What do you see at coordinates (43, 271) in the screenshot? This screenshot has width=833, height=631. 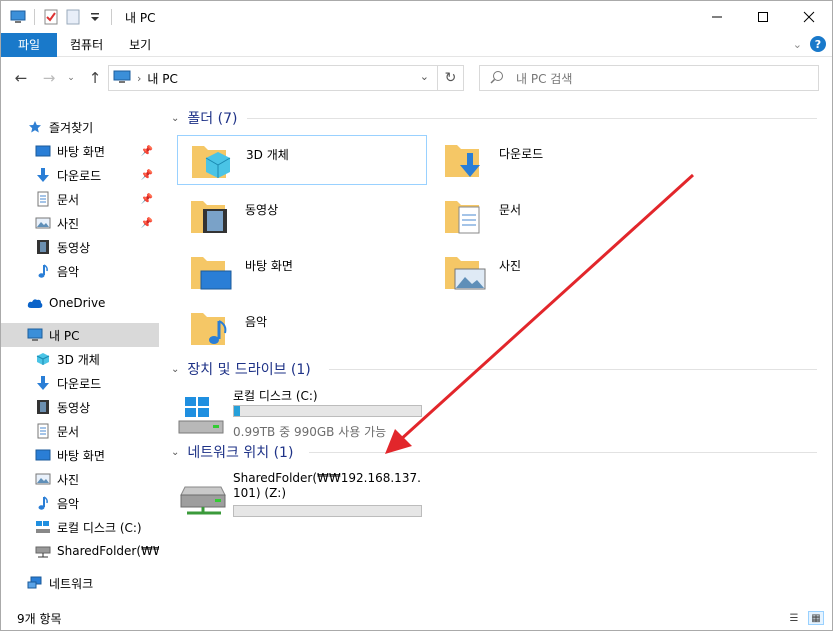 I see `music-note-icon` at bounding box center [43, 271].